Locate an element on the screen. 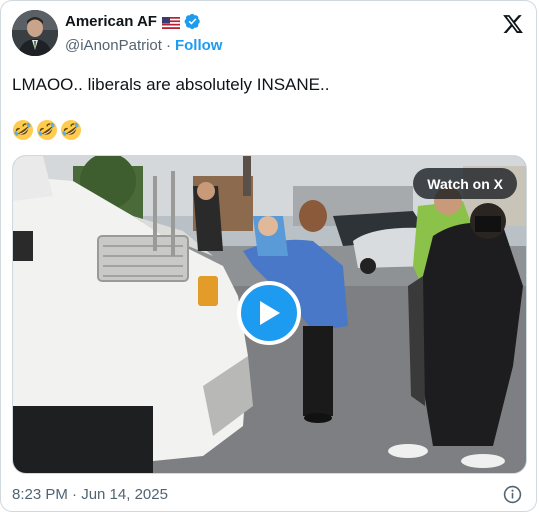  watch-on-x-button: Watch on X is located at coordinates (465, 183).